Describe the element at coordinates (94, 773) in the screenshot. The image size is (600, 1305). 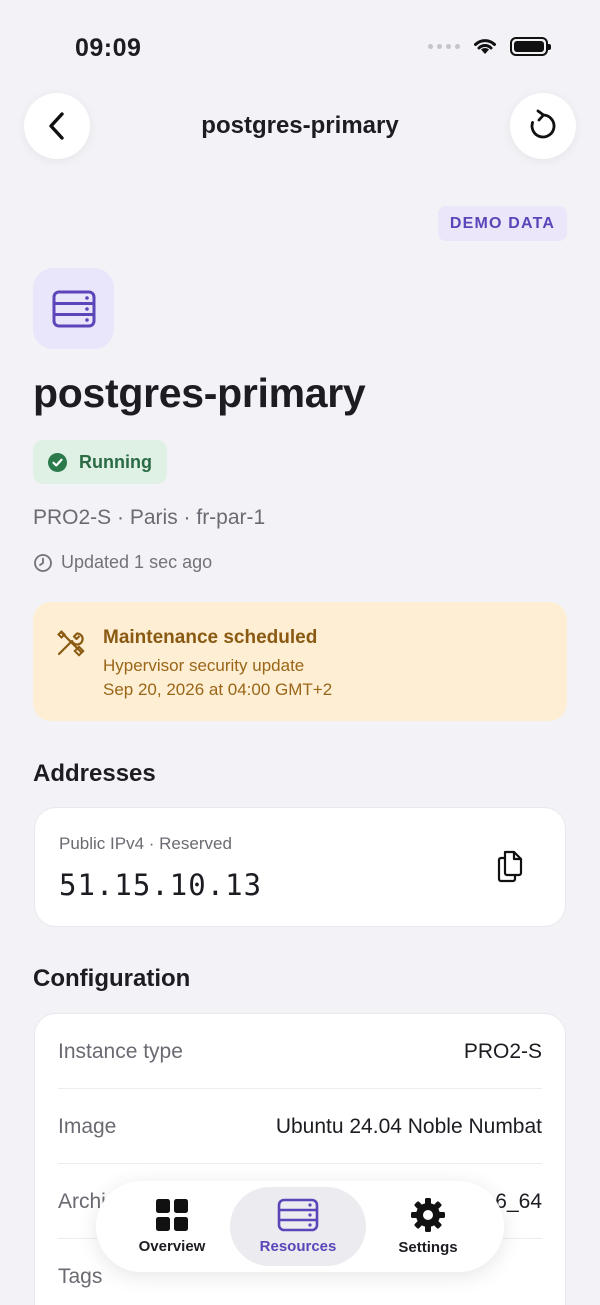
I see `addresses-section-title: Addresses` at that location.